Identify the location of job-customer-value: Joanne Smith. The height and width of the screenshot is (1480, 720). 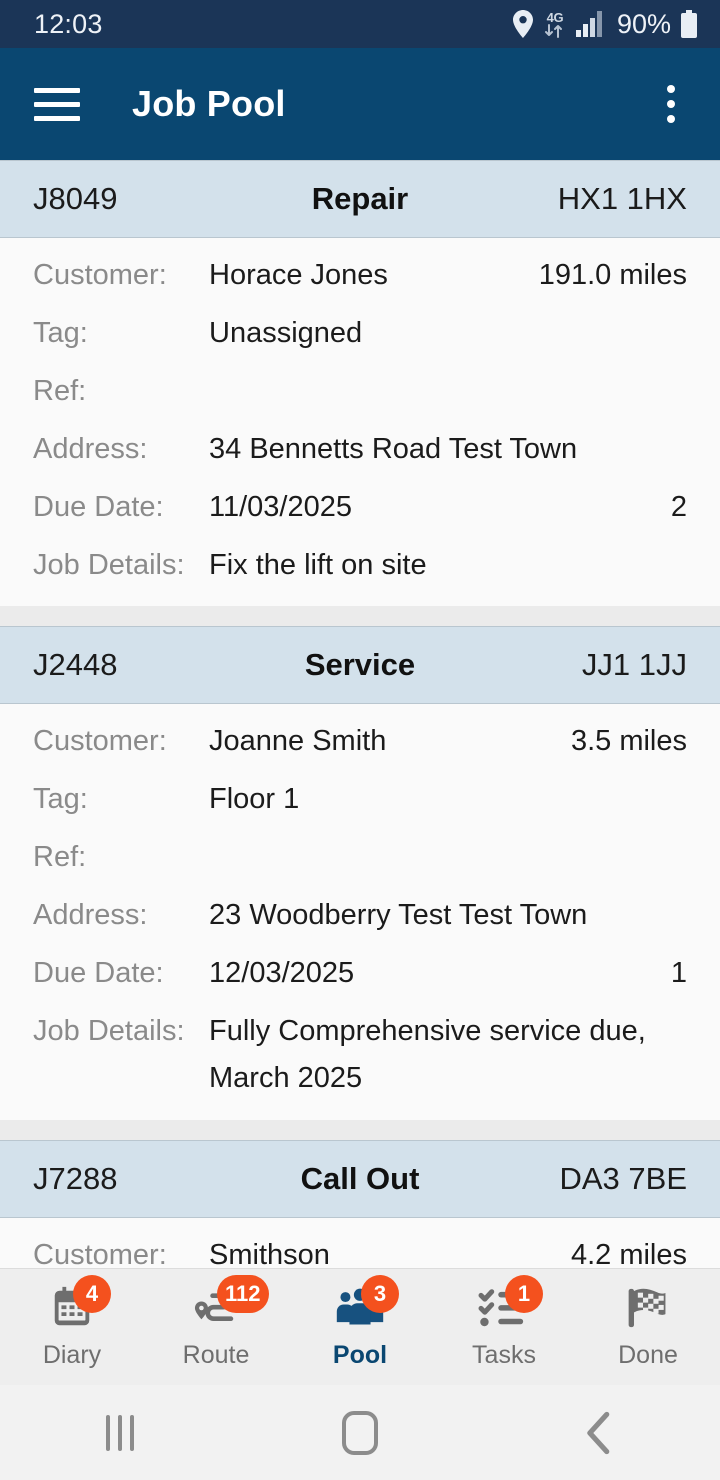
(298, 741).